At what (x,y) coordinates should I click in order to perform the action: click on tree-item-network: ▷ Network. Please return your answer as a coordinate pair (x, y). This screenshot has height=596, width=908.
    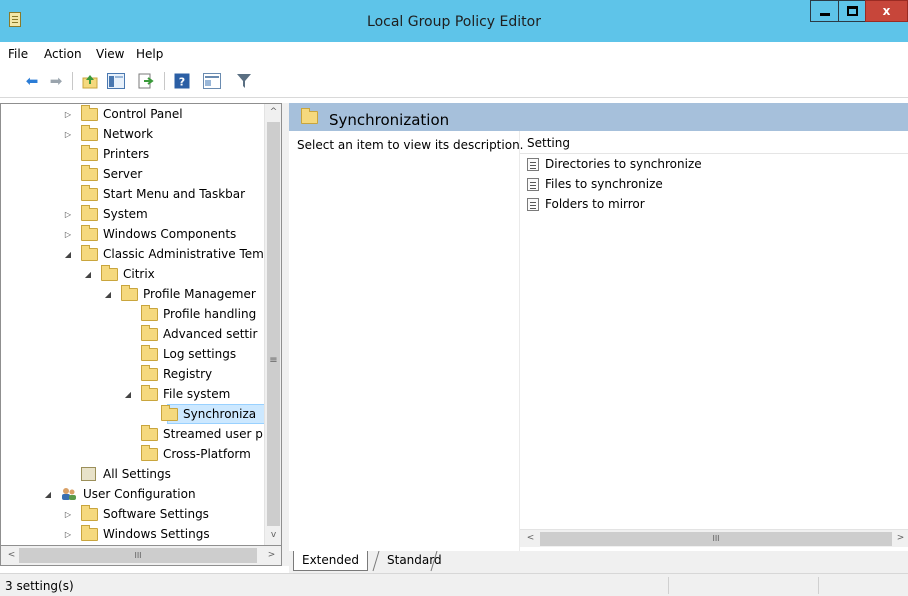
    Looking at the image, I should click on (133, 134).